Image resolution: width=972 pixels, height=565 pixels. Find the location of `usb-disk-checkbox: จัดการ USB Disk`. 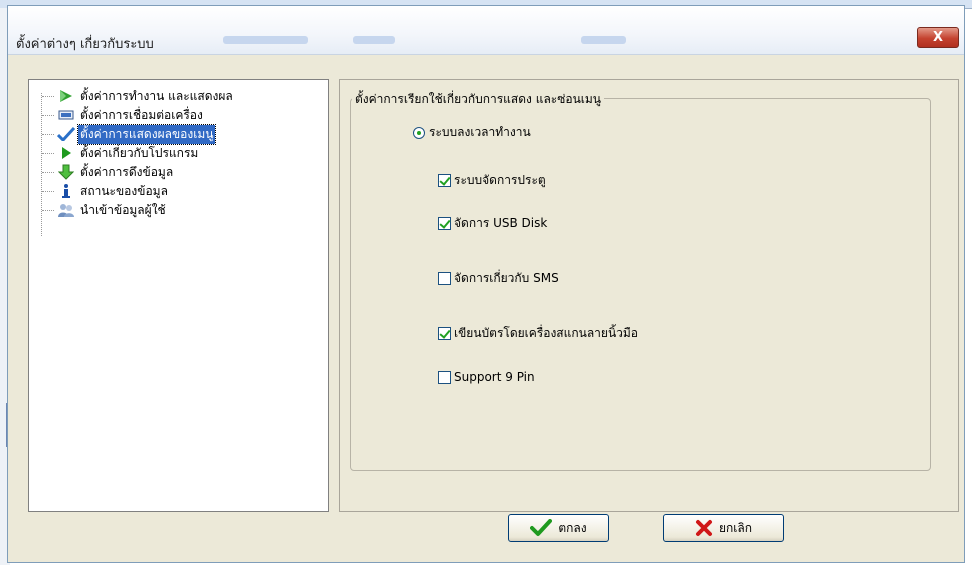

usb-disk-checkbox: จัดการ USB Disk is located at coordinates (492, 223).